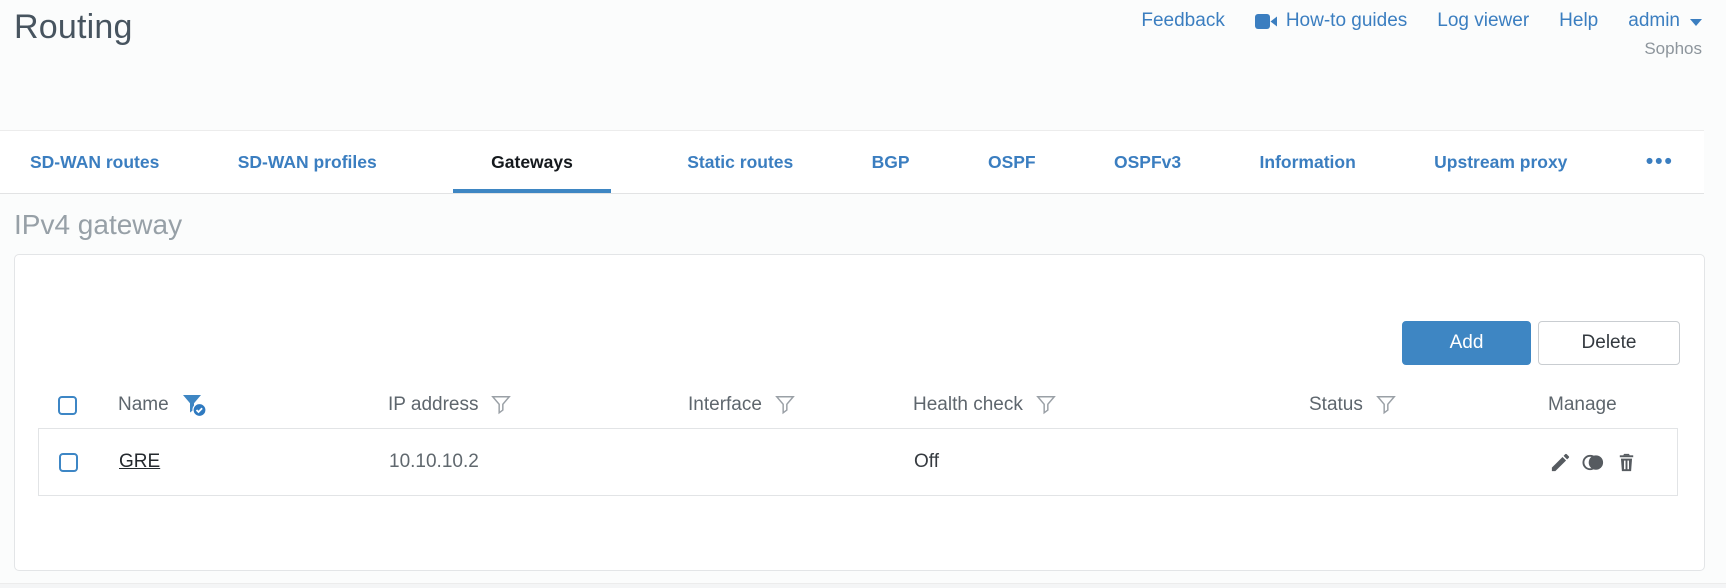  I want to click on tab-bgp: BGP, so click(891, 162).